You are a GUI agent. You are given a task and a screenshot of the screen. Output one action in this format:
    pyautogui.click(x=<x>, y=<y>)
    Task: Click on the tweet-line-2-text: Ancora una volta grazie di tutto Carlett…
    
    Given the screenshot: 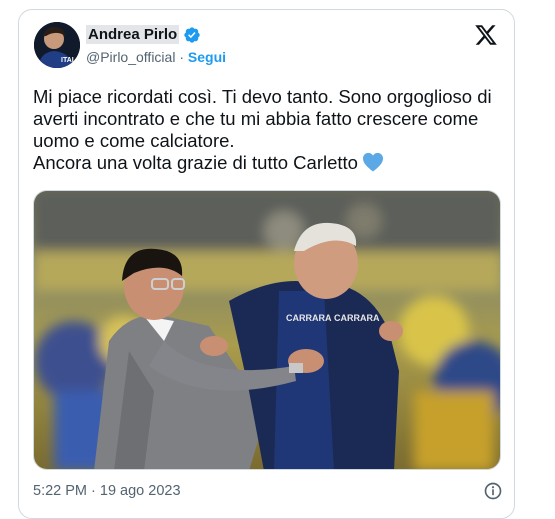 What is the action you would take?
    pyautogui.click(x=195, y=162)
    